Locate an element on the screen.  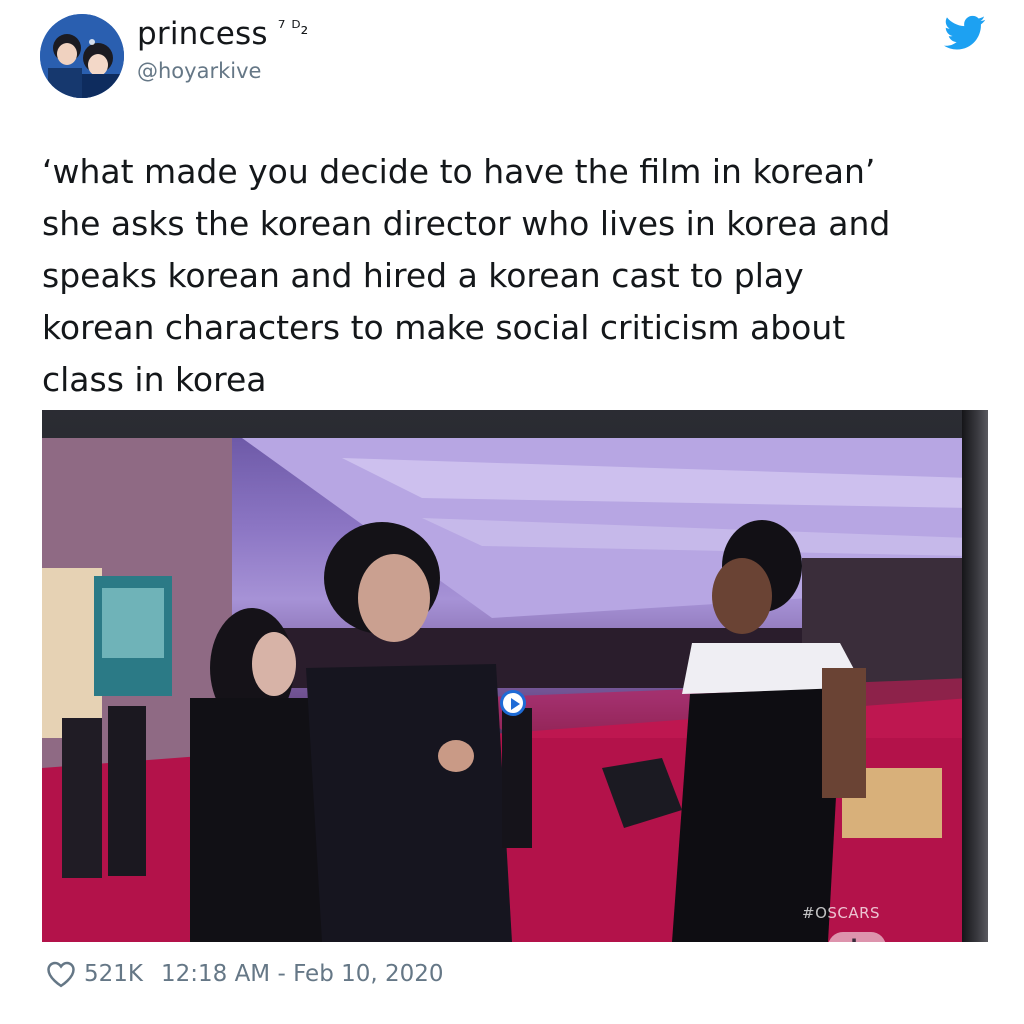
broadcast-network-logo: abc is located at coordinates (857, 937).